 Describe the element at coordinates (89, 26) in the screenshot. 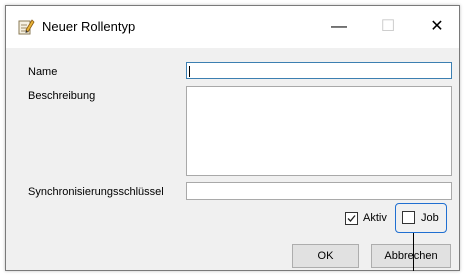

I see `window-title: Neuer Rollentyp` at that location.